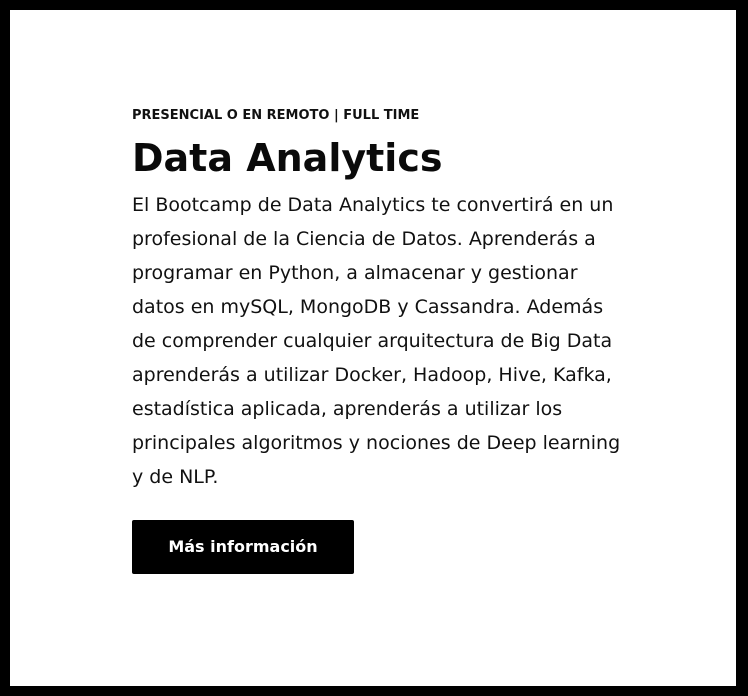  I want to click on course-modality: PRESENCIAL O EN REMOTO | FULL TIME, so click(276, 115).